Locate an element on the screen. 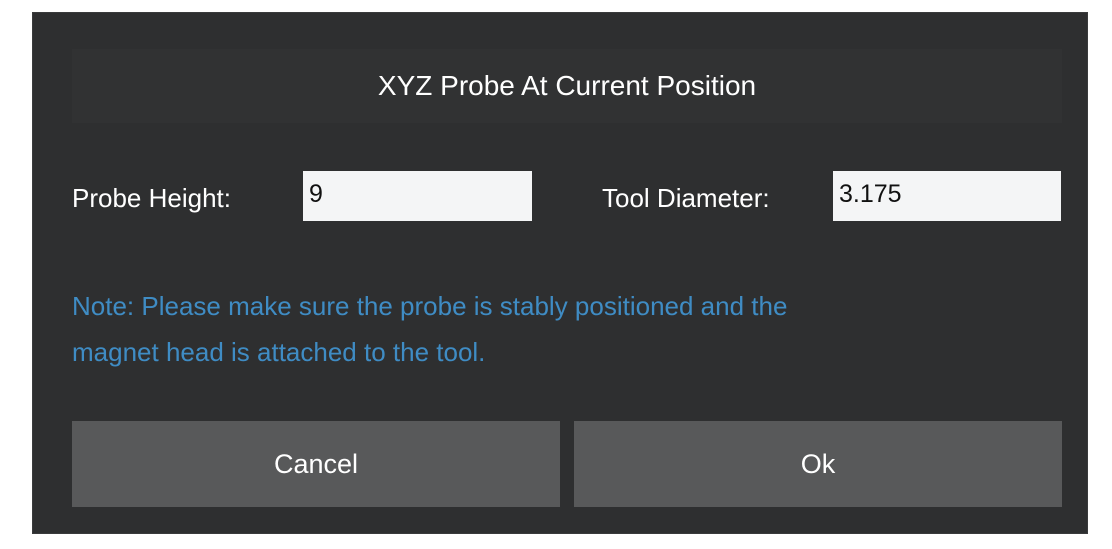 Image resolution: width=1112 pixels, height=549 pixels. cancel-button: Cancel is located at coordinates (316, 464).